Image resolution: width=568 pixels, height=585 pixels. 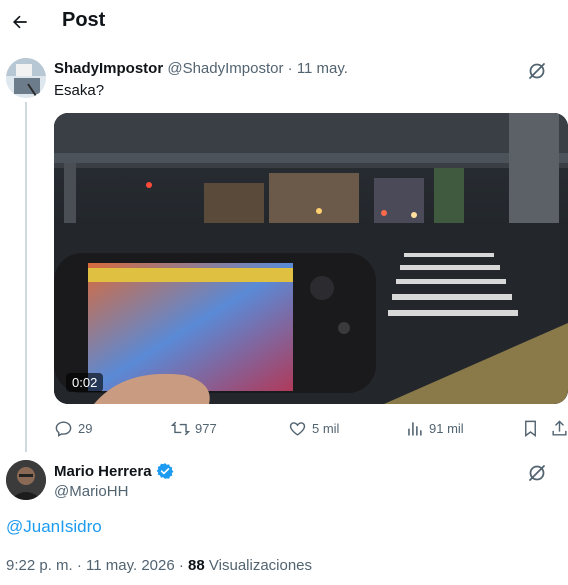 What do you see at coordinates (297, 428) in the screenshot?
I see `heart-icon` at bounding box center [297, 428].